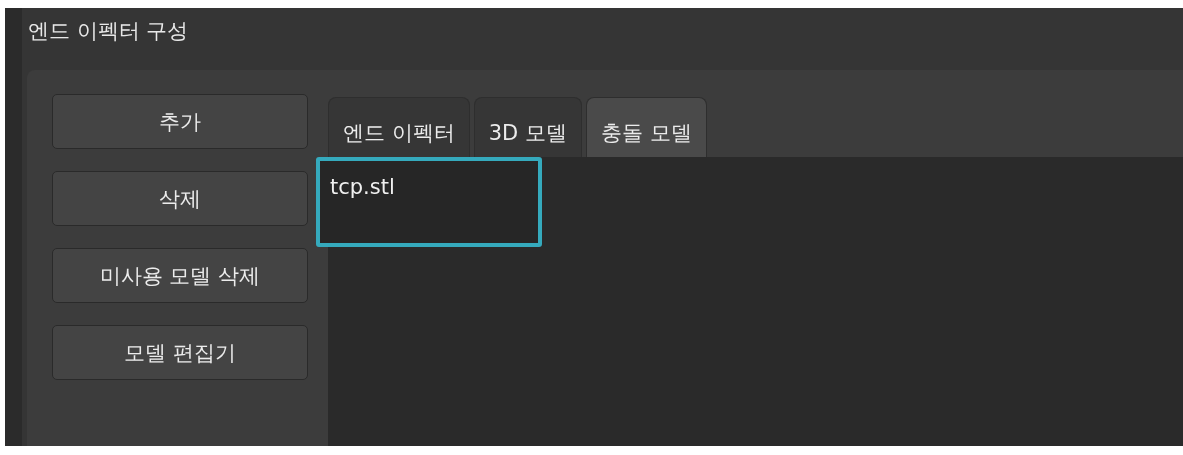  Describe the element at coordinates (180, 275) in the screenshot. I see `action-button: 미사용 모델 삭제` at that location.